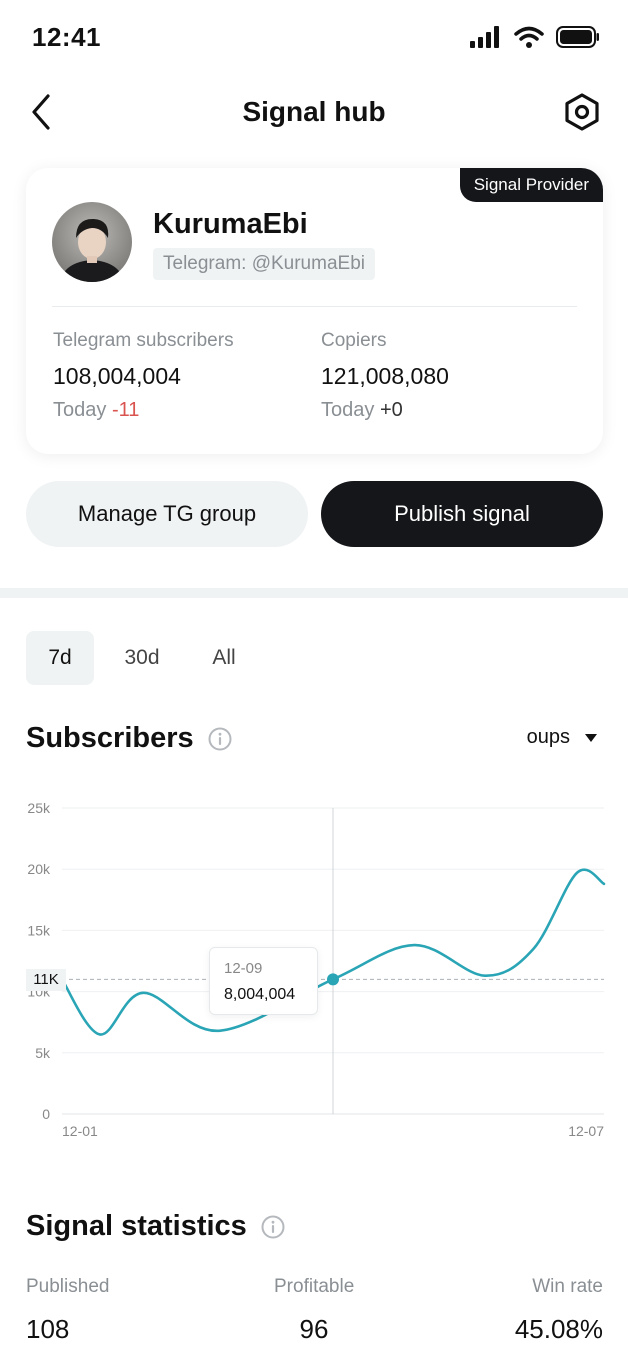  What do you see at coordinates (559, 1310) in the screenshot?
I see `win-rate-stat: Win rate 45.08%` at bounding box center [559, 1310].